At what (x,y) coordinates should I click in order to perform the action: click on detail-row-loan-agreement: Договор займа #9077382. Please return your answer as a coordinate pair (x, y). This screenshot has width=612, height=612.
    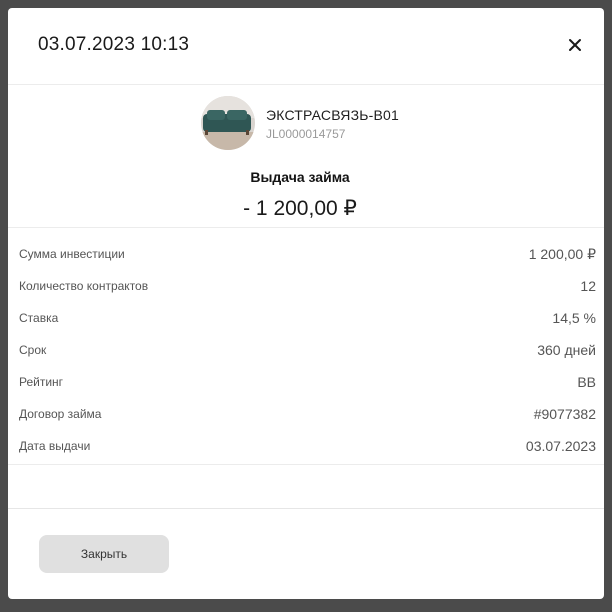
    Looking at the image, I should click on (306, 415).